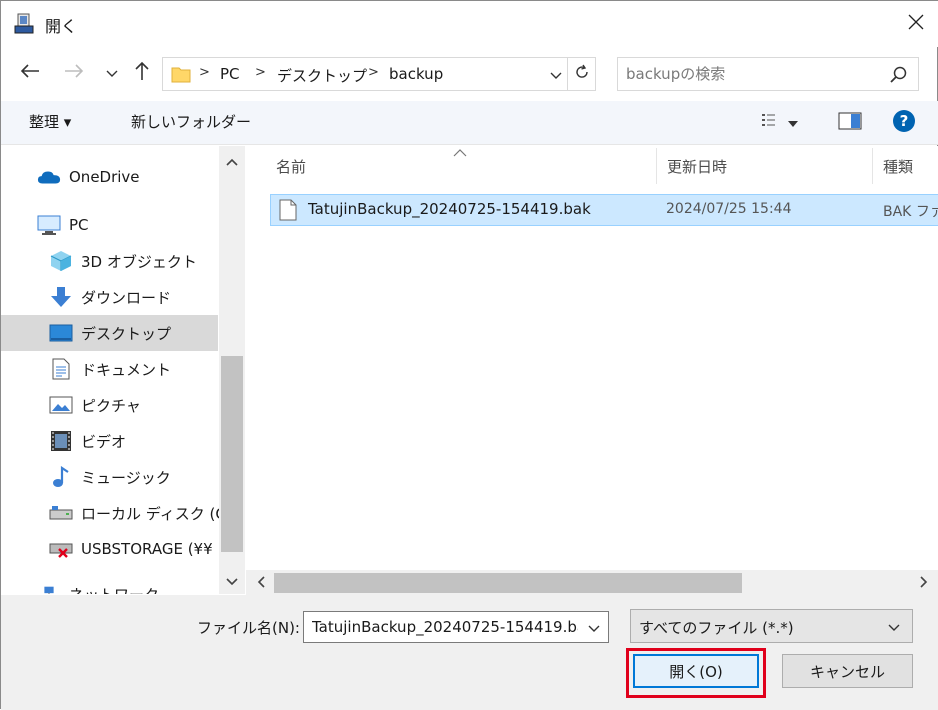 The height and width of the screenshot is (710, 938). What do you see at coordinates (49, 225) in the screenshot?
I see `pc-icon` at bounding box center [49, 225].